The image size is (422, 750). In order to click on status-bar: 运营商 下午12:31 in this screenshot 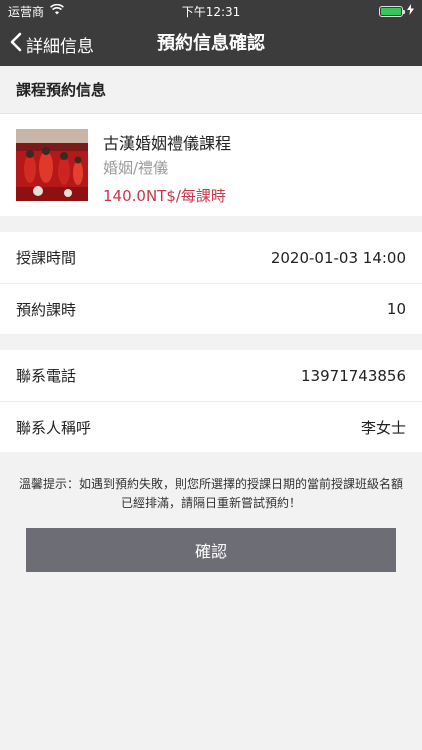, I will do `click(211, 11)`.